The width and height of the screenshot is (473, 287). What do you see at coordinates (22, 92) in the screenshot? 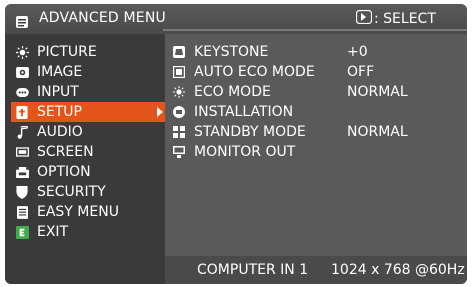
I see `input-icon` at bounding box center [22, 92].